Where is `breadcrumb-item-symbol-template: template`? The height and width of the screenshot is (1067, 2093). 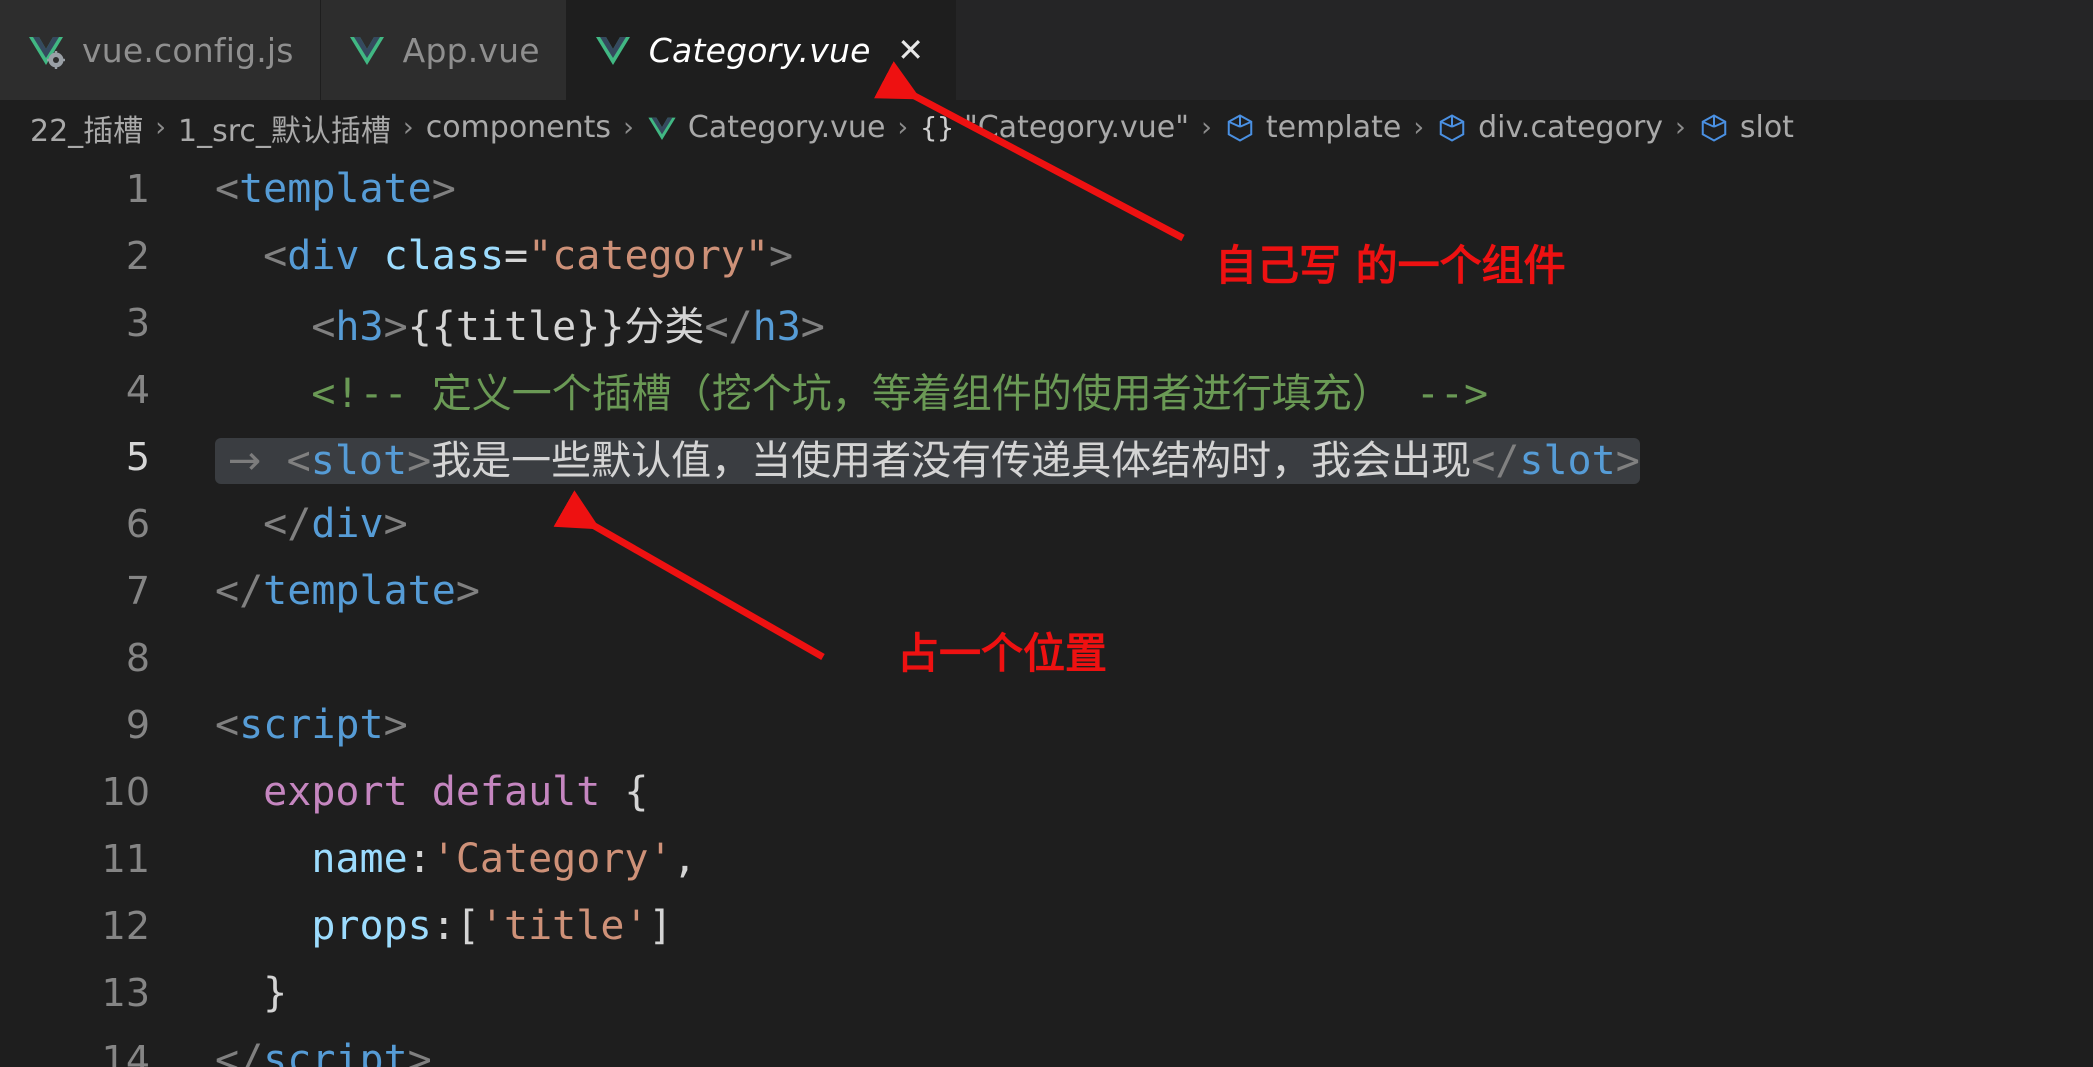
breadcrumb-item-symbol-template: template is located at coordinates (1312, 127).